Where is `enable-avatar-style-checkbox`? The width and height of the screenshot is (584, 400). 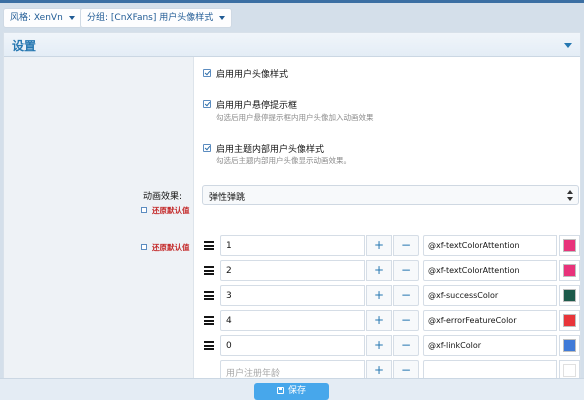
enable-avatar-style-checkbox is located at coordinates (207, 73).